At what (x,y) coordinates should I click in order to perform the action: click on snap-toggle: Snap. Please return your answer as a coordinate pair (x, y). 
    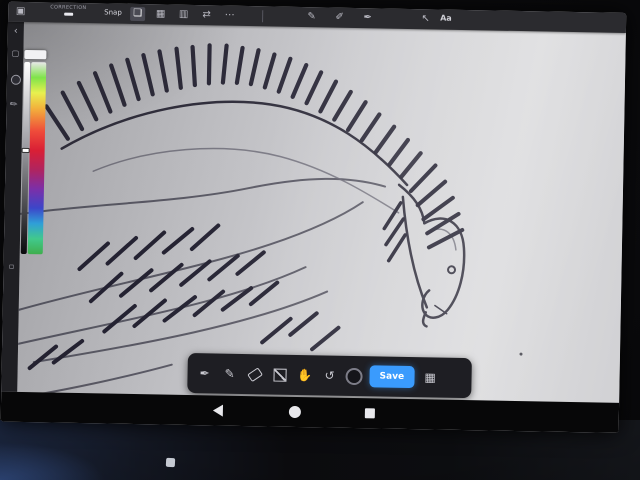
    Looking at the image, I should click on (113, 12).